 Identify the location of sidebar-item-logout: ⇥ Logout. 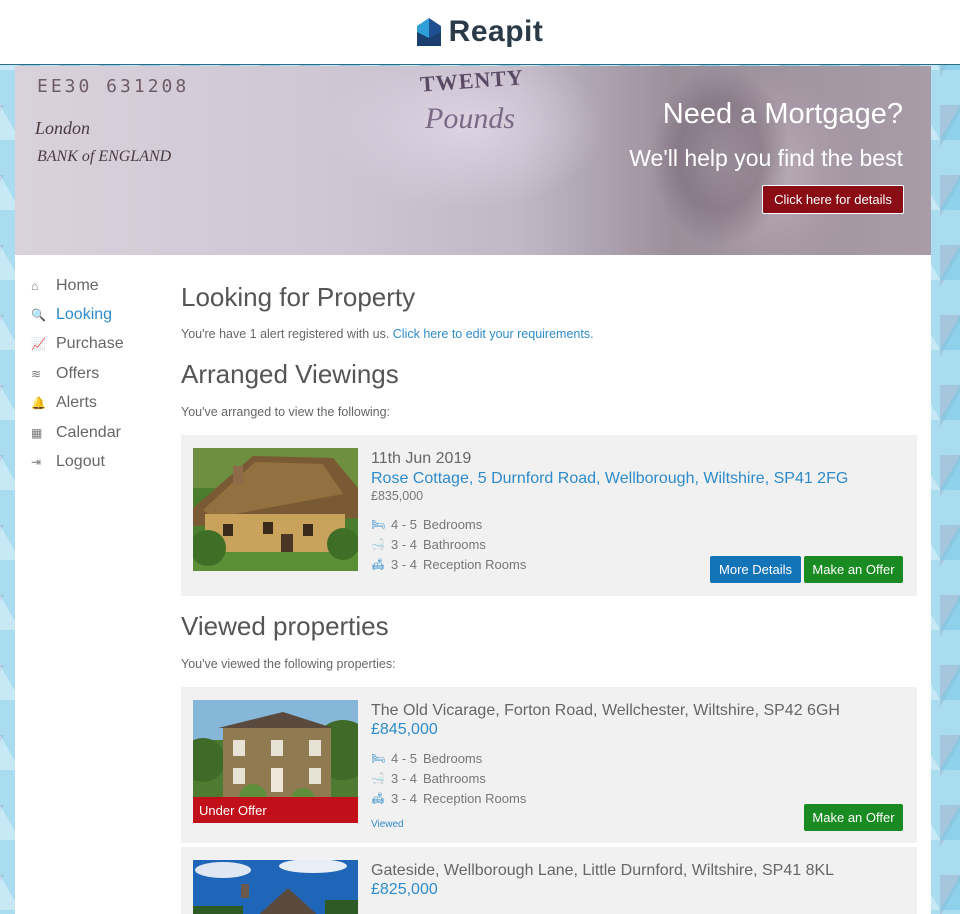
(77, 461).